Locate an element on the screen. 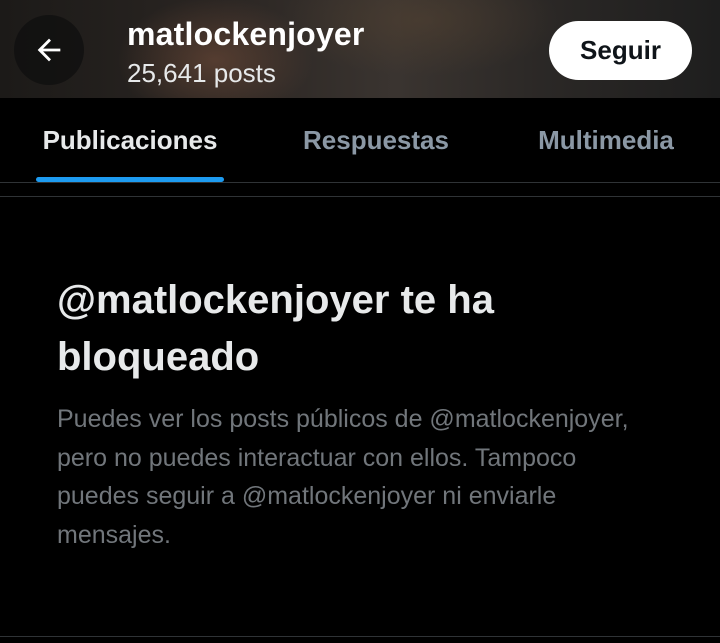 The width and height of the screenshot is (720, 643). tab-publicaciones: Publicaciones is located at coordinates (130, 140).